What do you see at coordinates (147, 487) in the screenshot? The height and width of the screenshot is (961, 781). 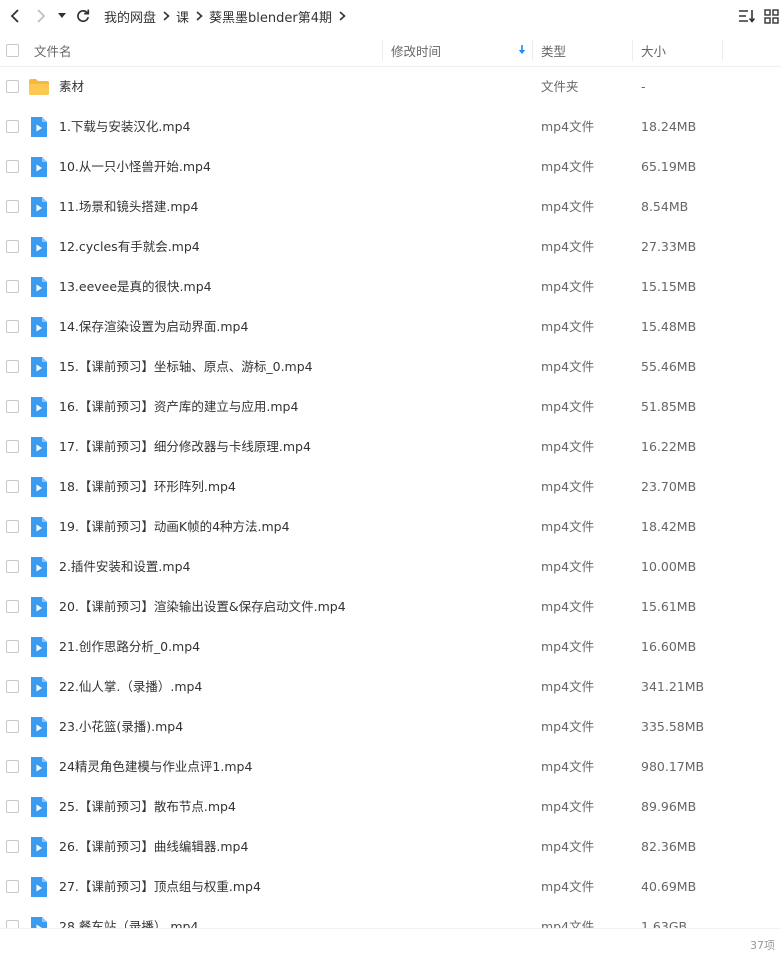 I see `file-name: 18.【课前预习】环形阵列.mp4` at bounding box center [147, 487].